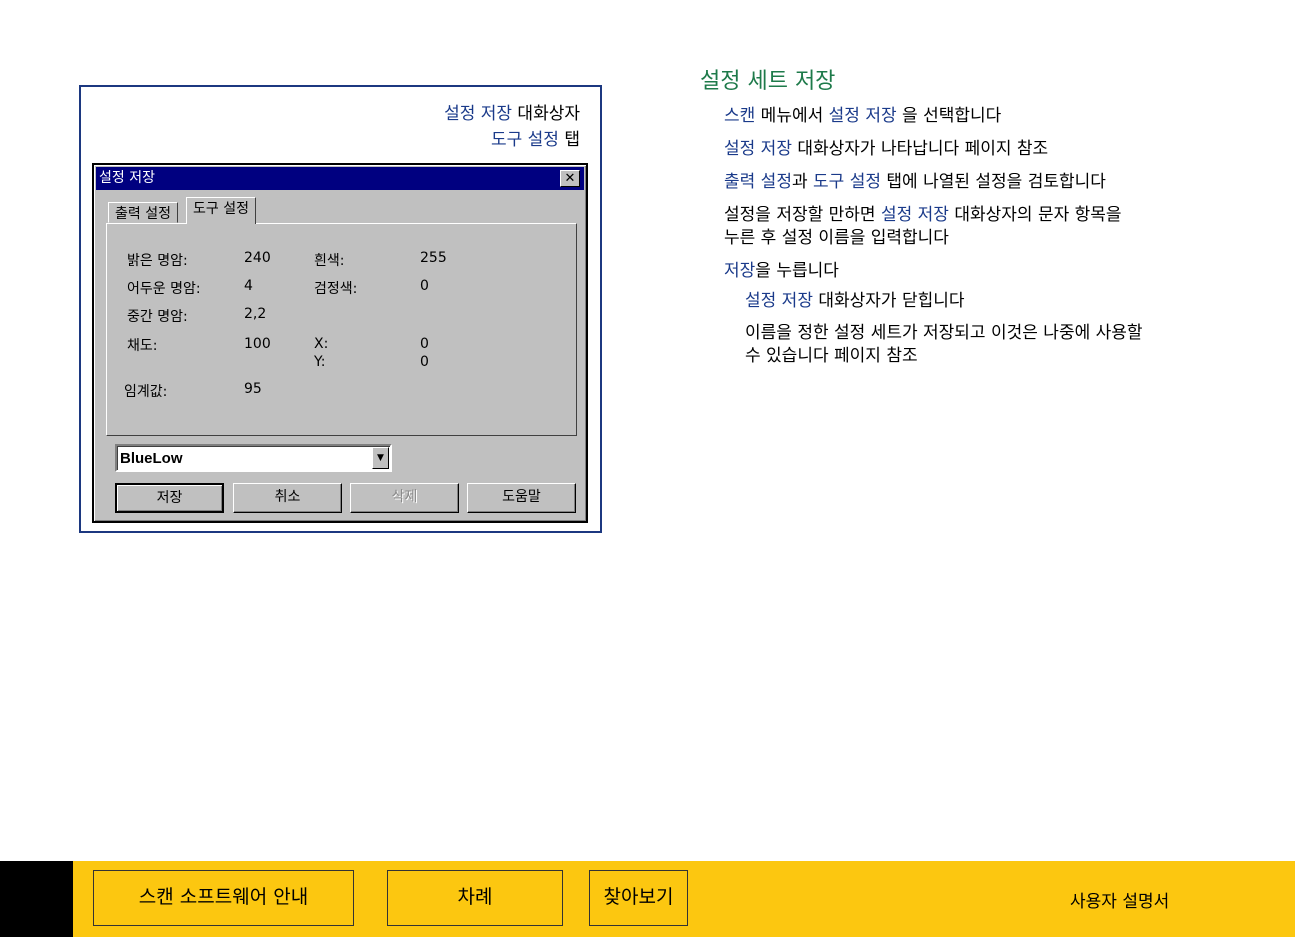 The width and height of the screenshot is (1295, 937). I want to click on x-label: X:, so click(321, 344).